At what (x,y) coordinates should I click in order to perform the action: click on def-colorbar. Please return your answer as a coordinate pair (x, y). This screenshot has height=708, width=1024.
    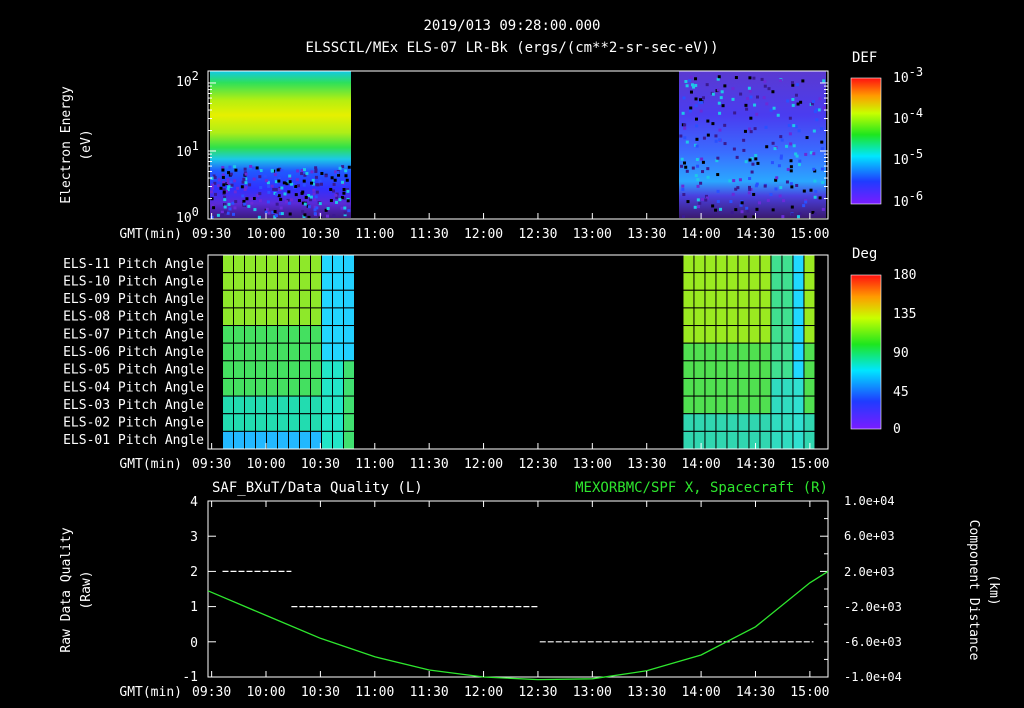
    Looking at the image, I should click on (866, 141).